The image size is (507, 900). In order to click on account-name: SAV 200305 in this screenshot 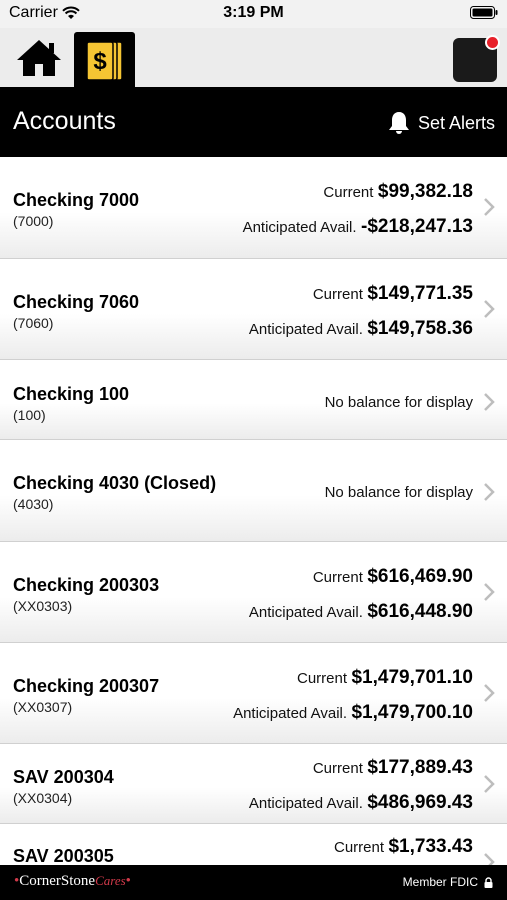, I will do `click(63, 855)`.